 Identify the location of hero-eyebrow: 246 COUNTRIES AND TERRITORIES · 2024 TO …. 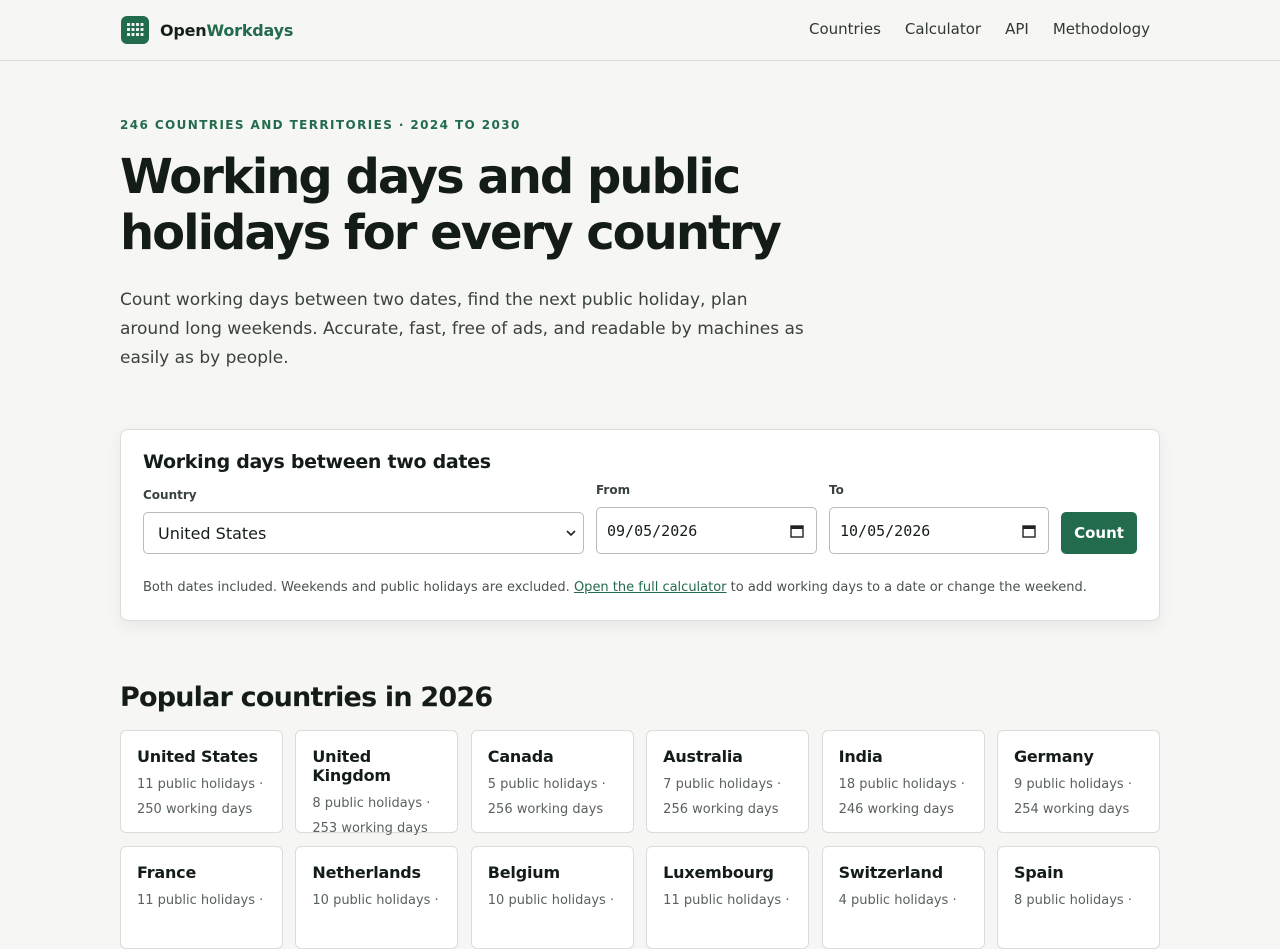
(320, 125).